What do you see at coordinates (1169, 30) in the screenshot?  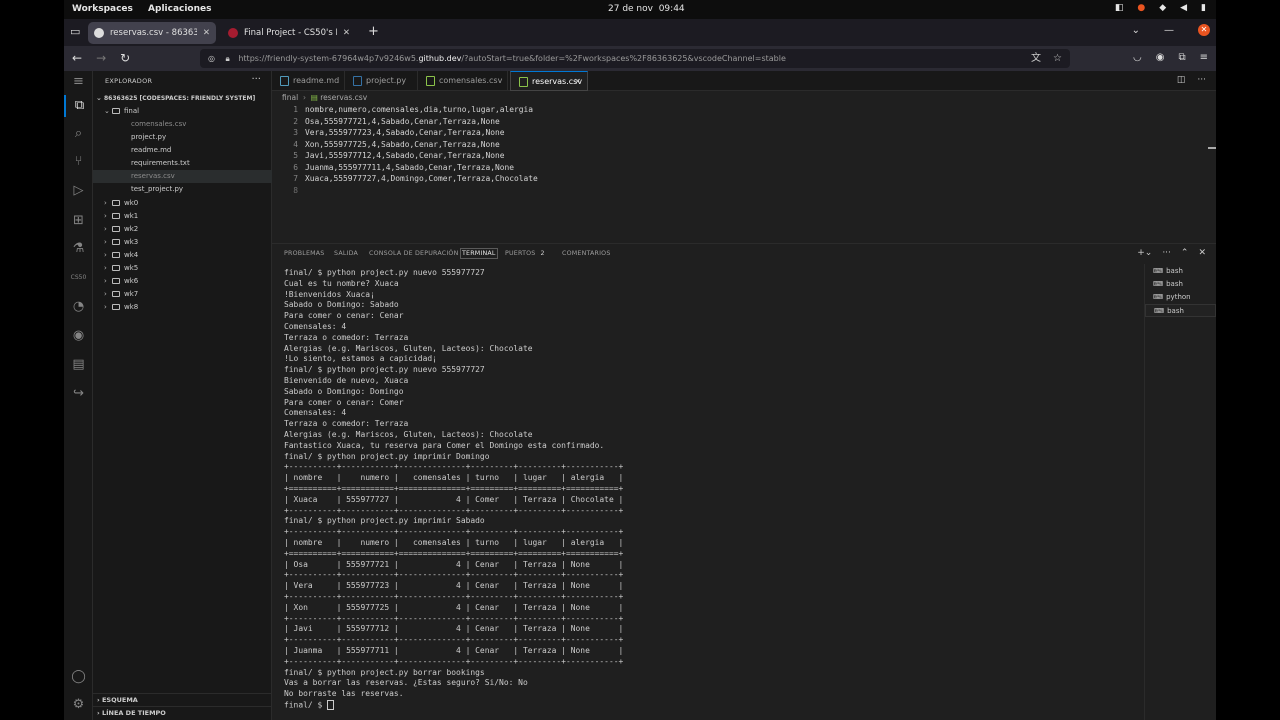 I see `minimize-window-icon: —` at bounding box center [1169, 30].